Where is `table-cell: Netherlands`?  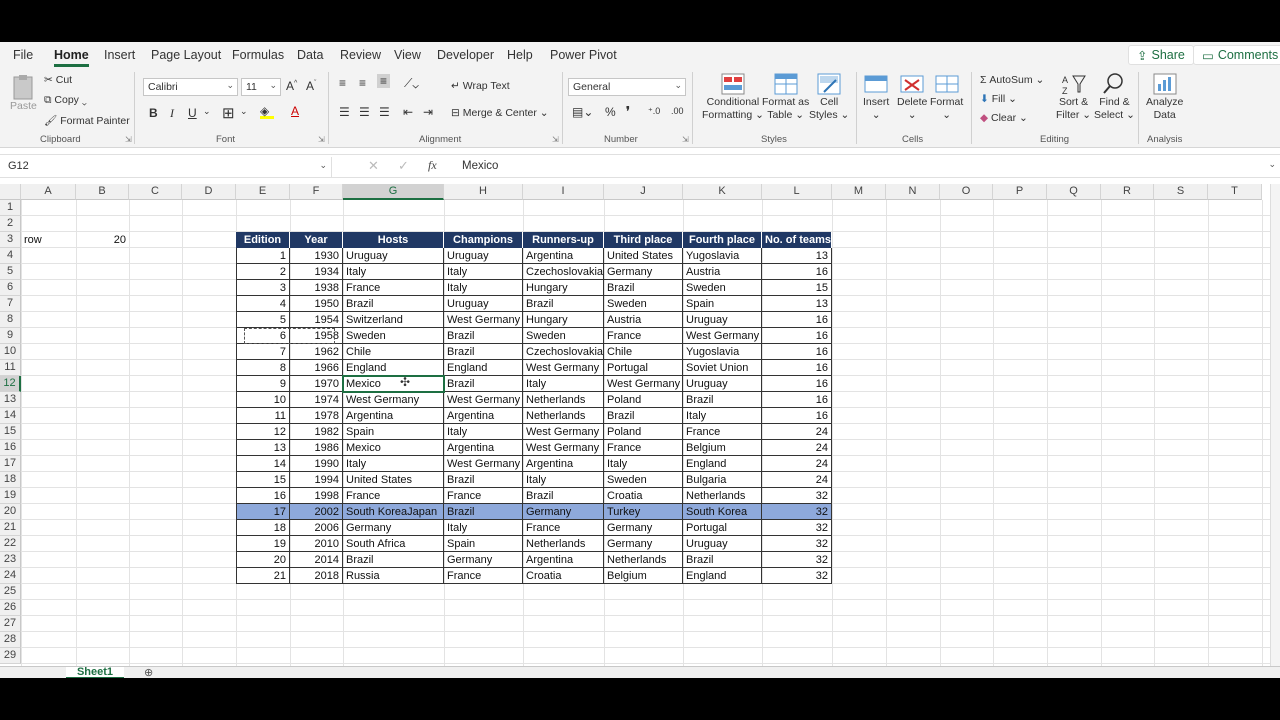 table-cell: Netherlands is located at coordinates (563, 544).